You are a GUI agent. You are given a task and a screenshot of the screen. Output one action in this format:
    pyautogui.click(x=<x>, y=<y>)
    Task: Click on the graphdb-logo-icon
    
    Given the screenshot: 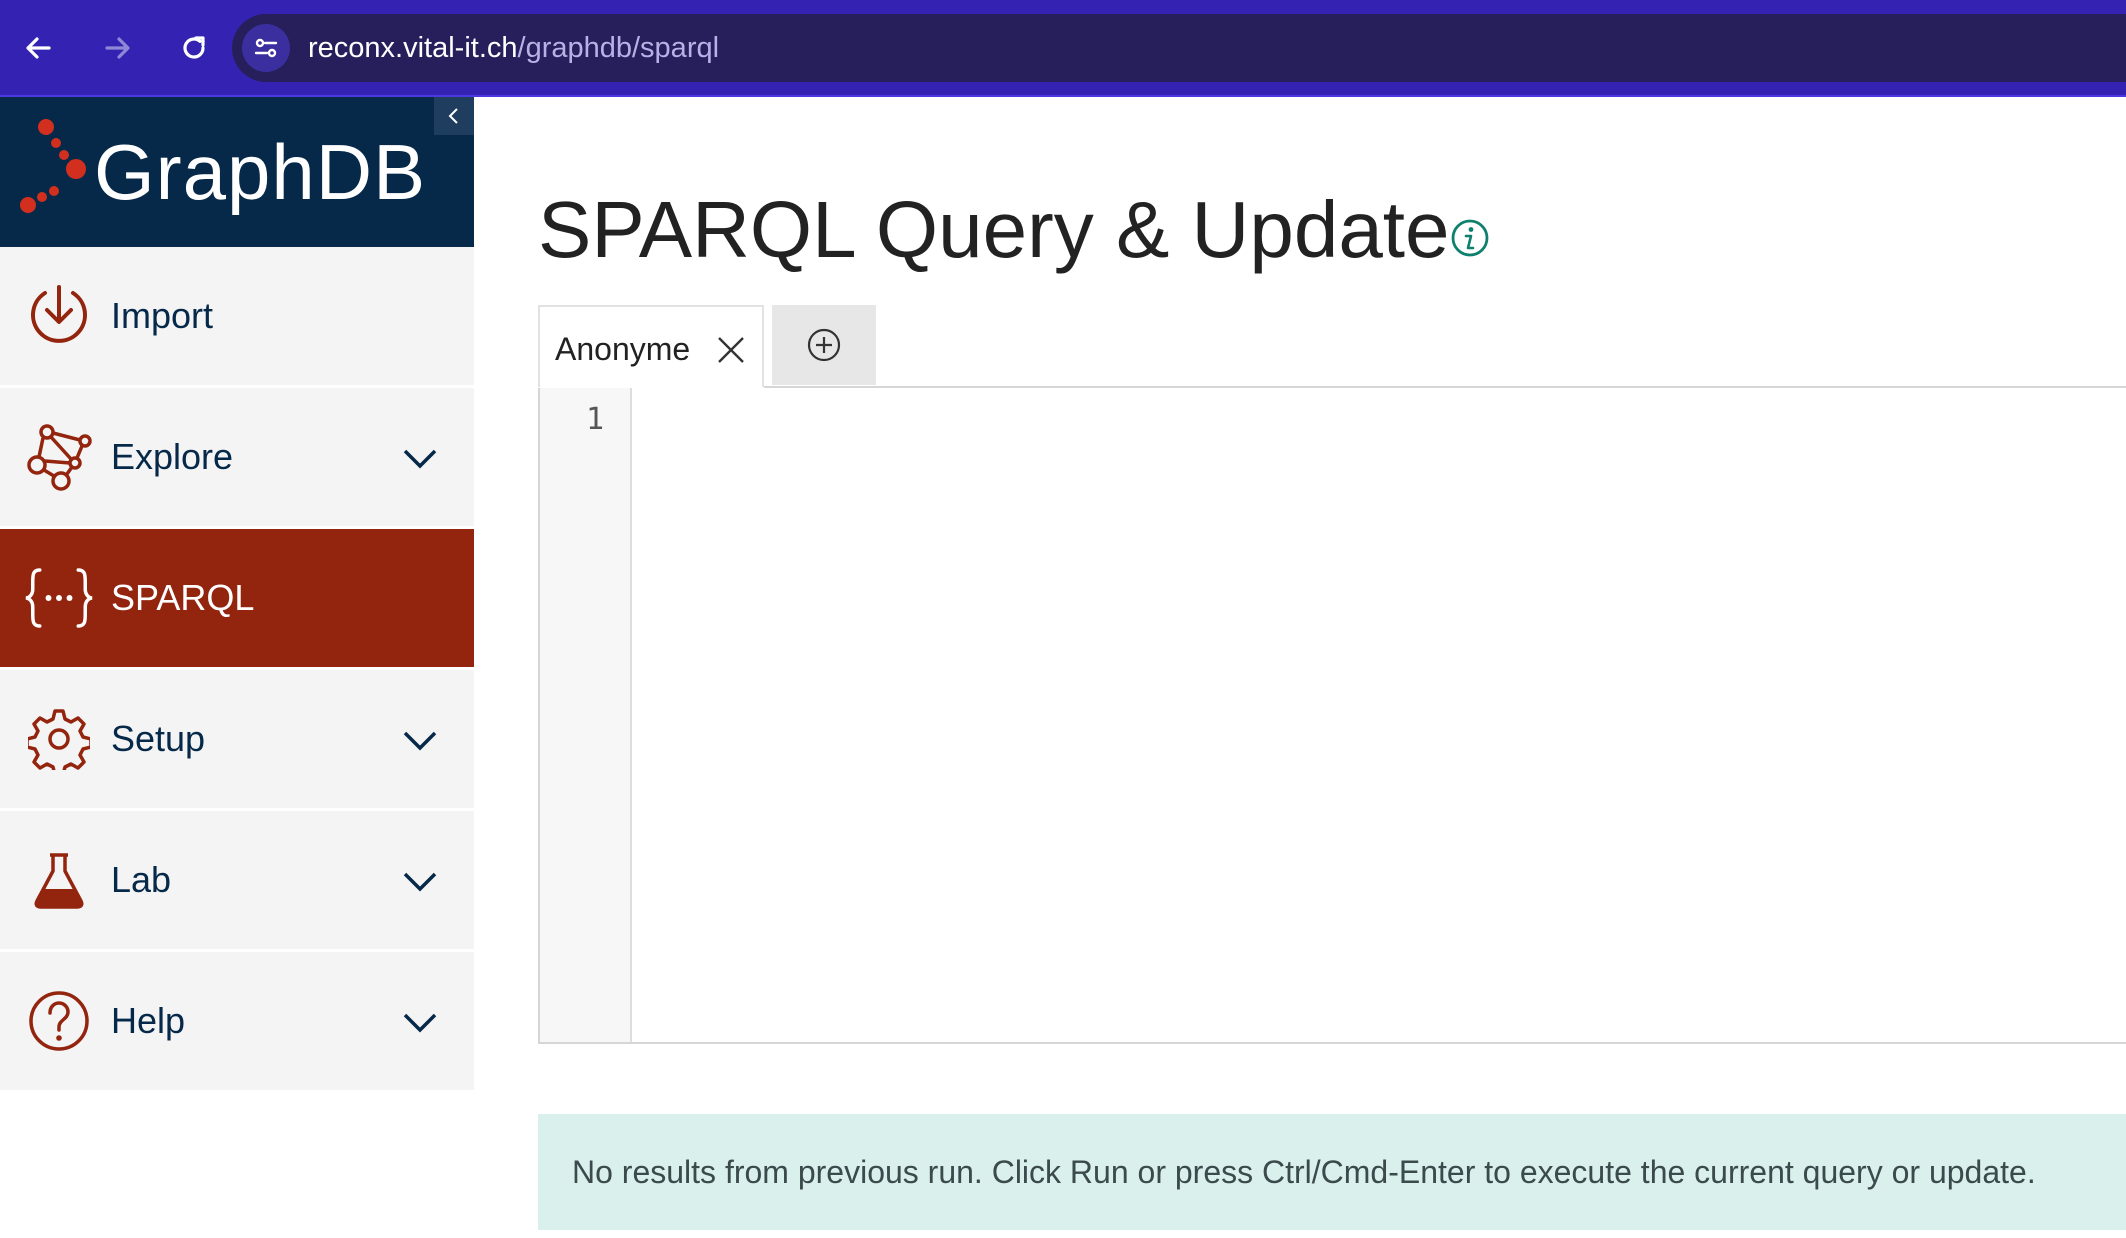 What is the action you would take?
    pyautogui.click(x=53, y=166)
    